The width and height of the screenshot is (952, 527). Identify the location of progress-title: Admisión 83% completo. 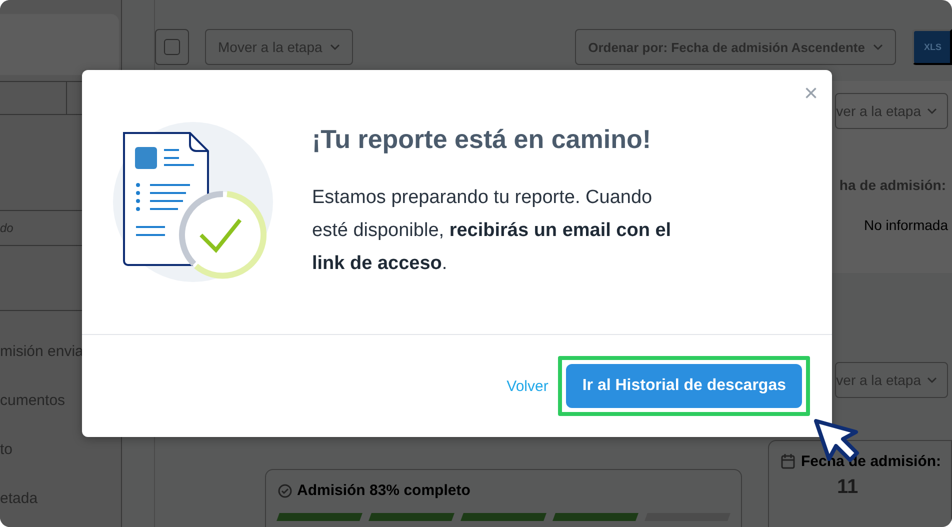
(503, 490).